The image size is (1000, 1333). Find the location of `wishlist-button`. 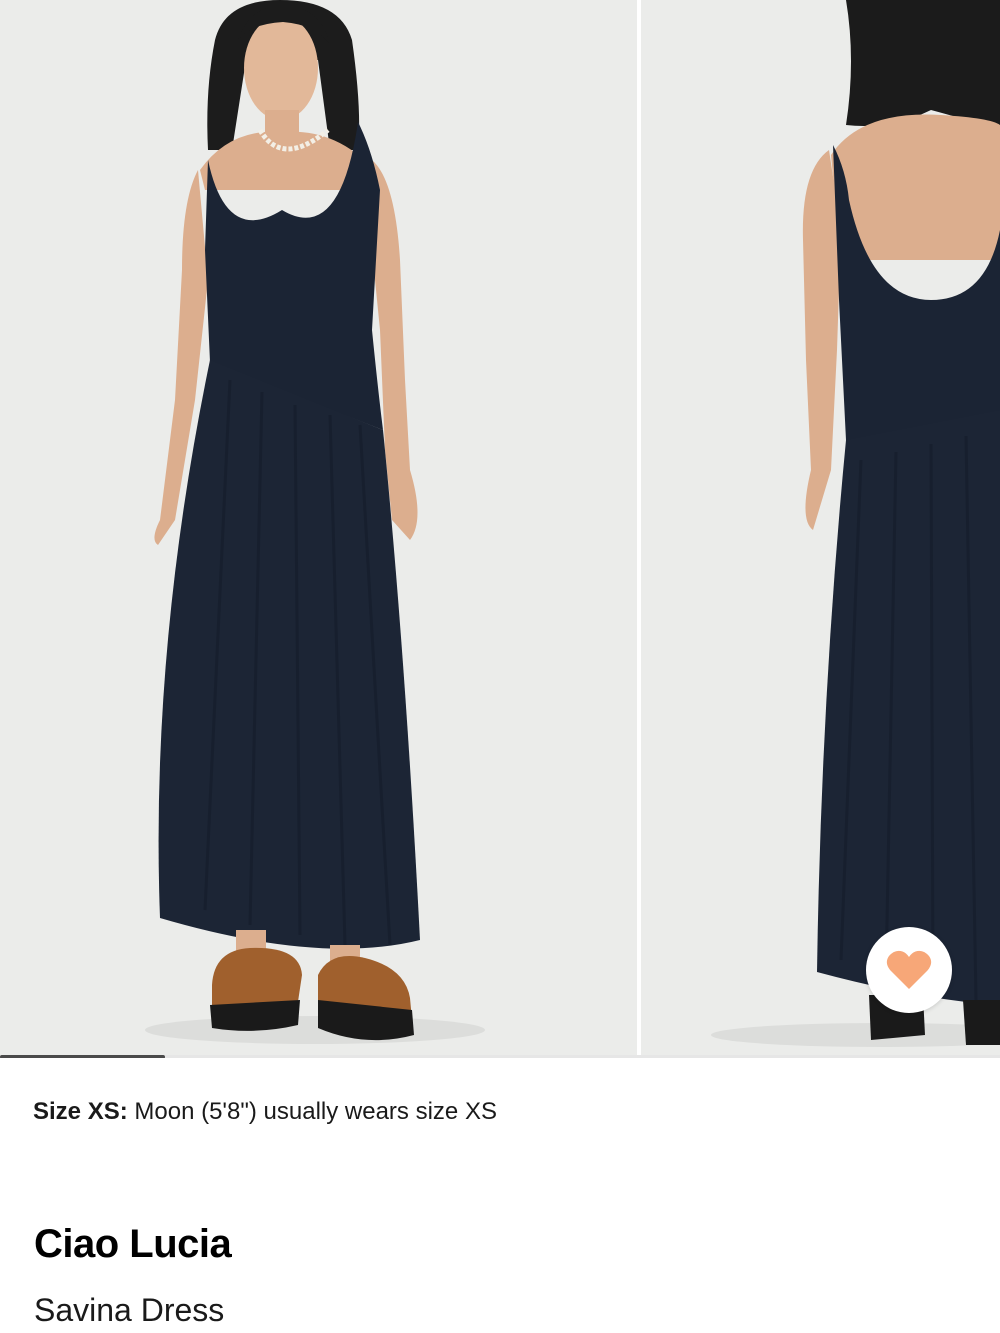

wishlist-button is located at coordinates (909, 970).